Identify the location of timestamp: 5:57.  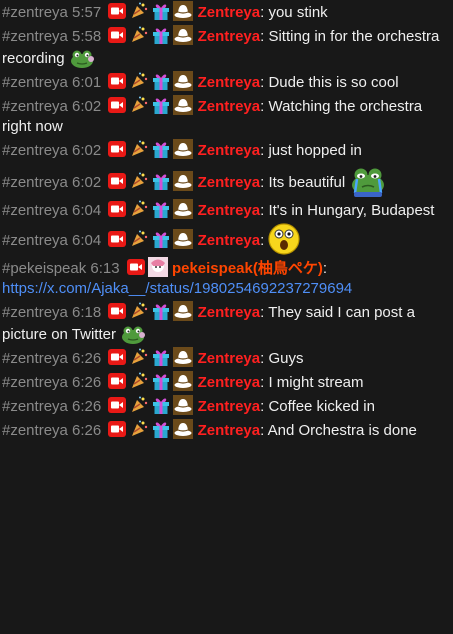
(87, 12).